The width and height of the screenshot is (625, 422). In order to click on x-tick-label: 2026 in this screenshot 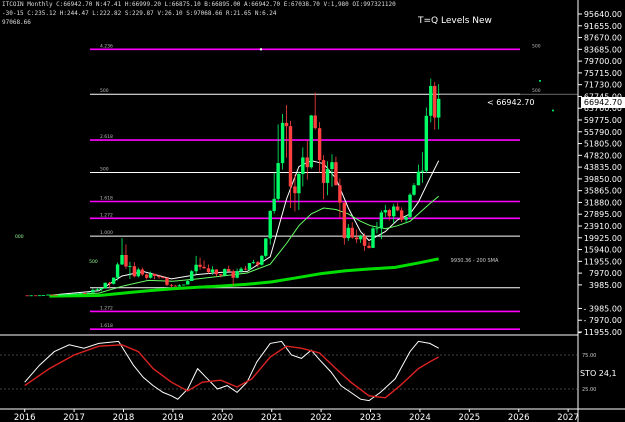, I will do `click(519, 417)`.